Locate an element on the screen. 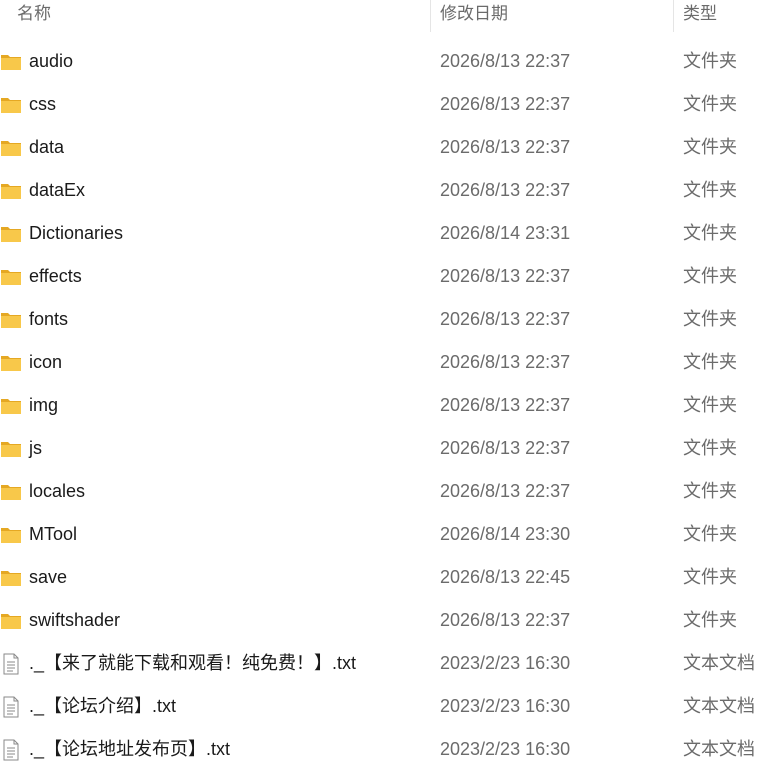 This screenshot has width=759, height=771. list-item: effects 2026/8/13 22:37 文件夹 is located at coordinates (379, 276).